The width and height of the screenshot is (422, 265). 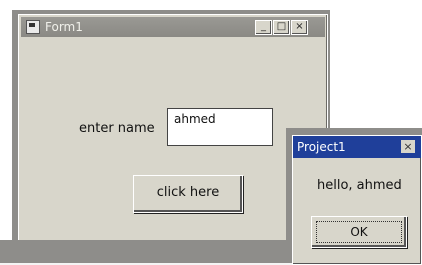 I want to click on name-input: ahmed, so click(x=220, y=127).